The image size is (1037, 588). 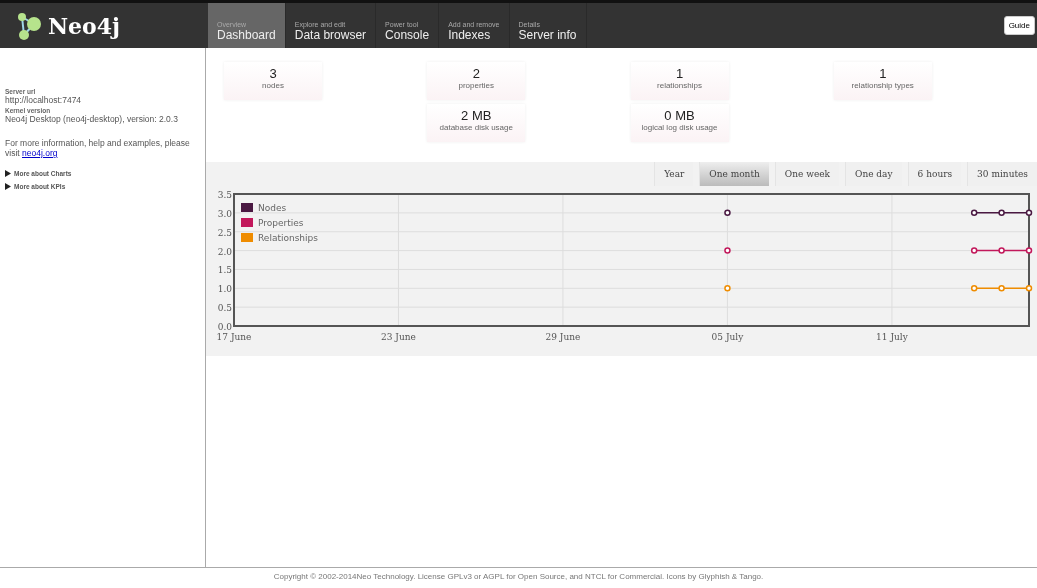 I want to click on y-tick-label: 2.0, so click(x=224, y=251).